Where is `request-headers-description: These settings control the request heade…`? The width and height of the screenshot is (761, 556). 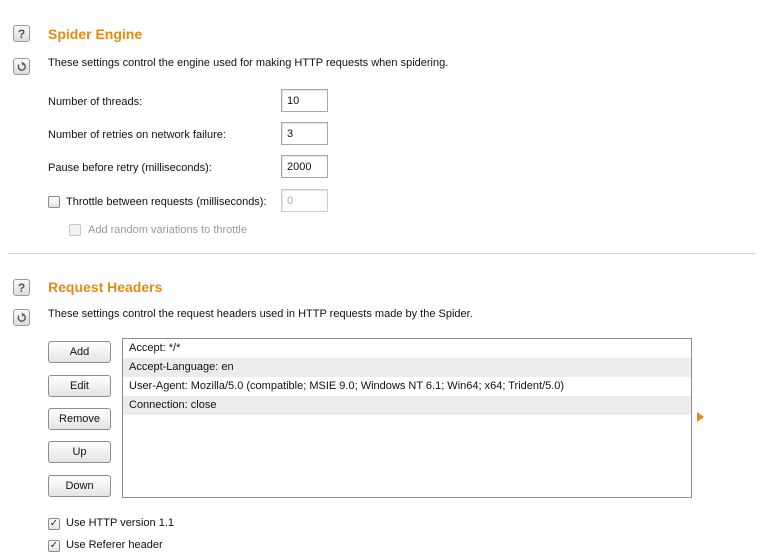
request-headers-description: These settings control the request heade… is located at coordinates (260, 314).